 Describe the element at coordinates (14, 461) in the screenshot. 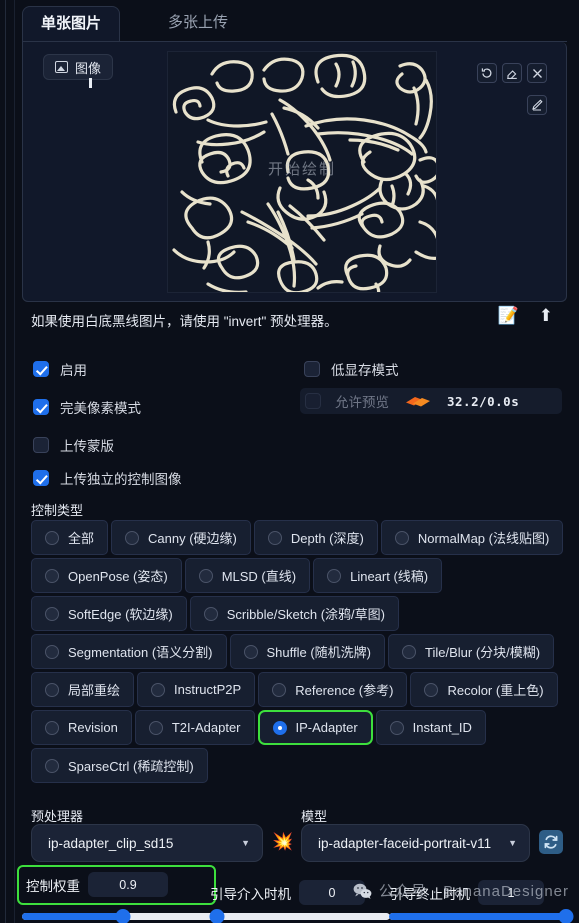

I see `page-left-edge-secondary` at that location.